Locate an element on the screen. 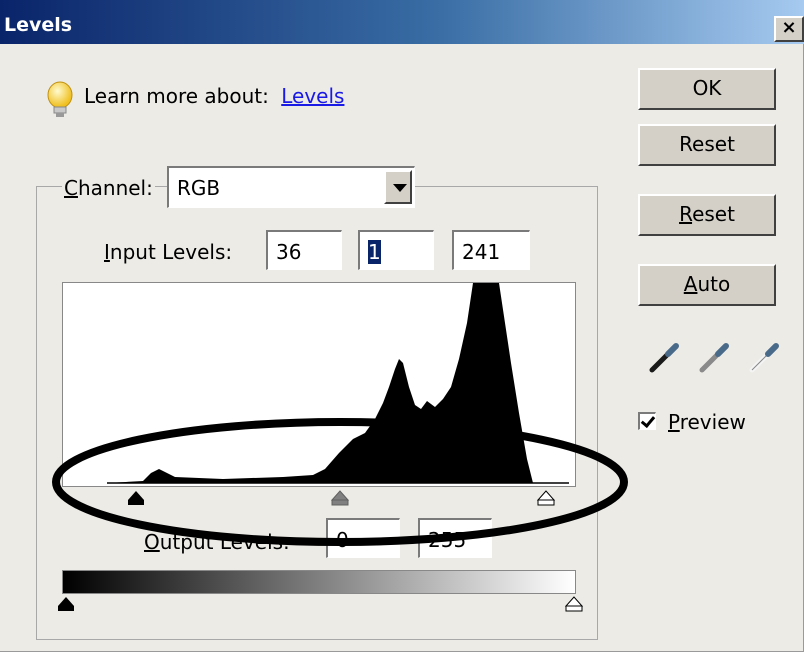 The height and width of the screenshot is (652, 804). channel-select: RGB is located at coordinates (291, 187).